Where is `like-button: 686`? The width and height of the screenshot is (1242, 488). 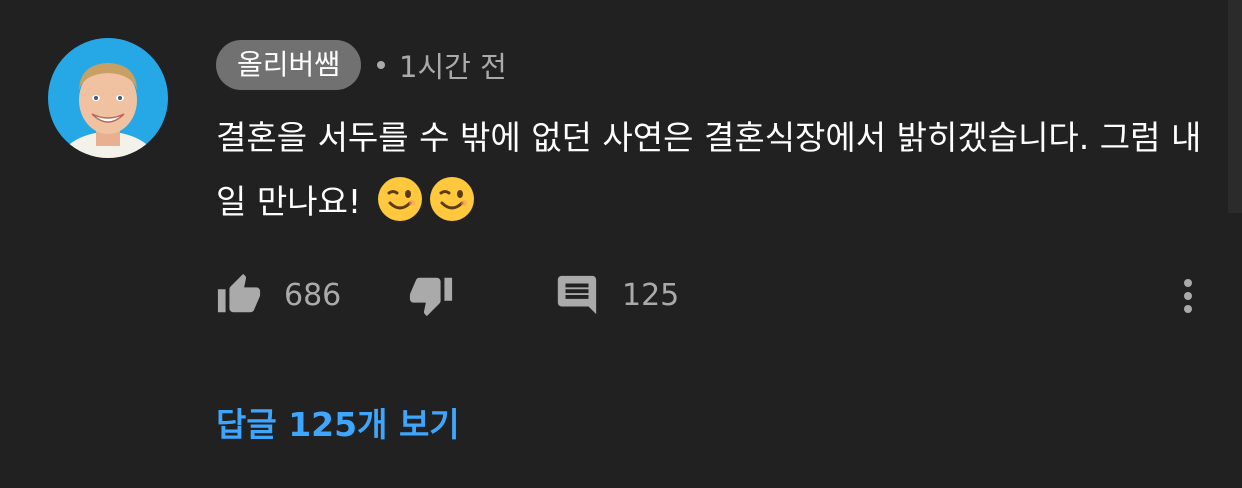 like-button: 686 is located at coordinates (278, 295).